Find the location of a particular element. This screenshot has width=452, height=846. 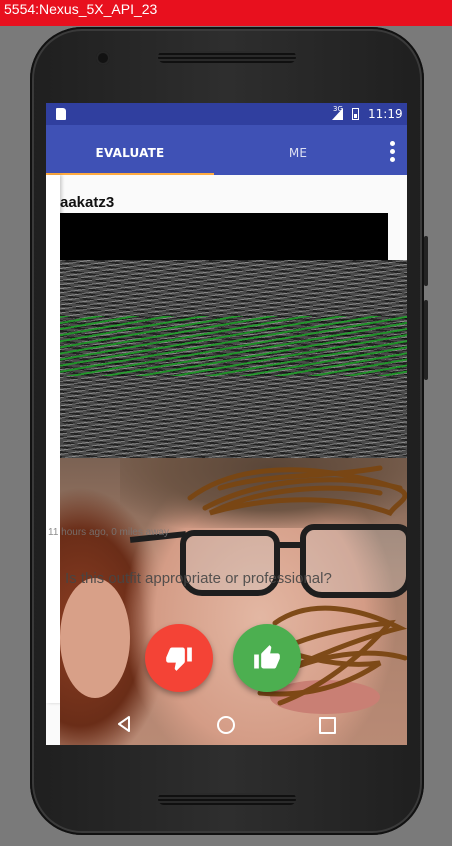

brown-scribbles is located at coordinates (297, 585).